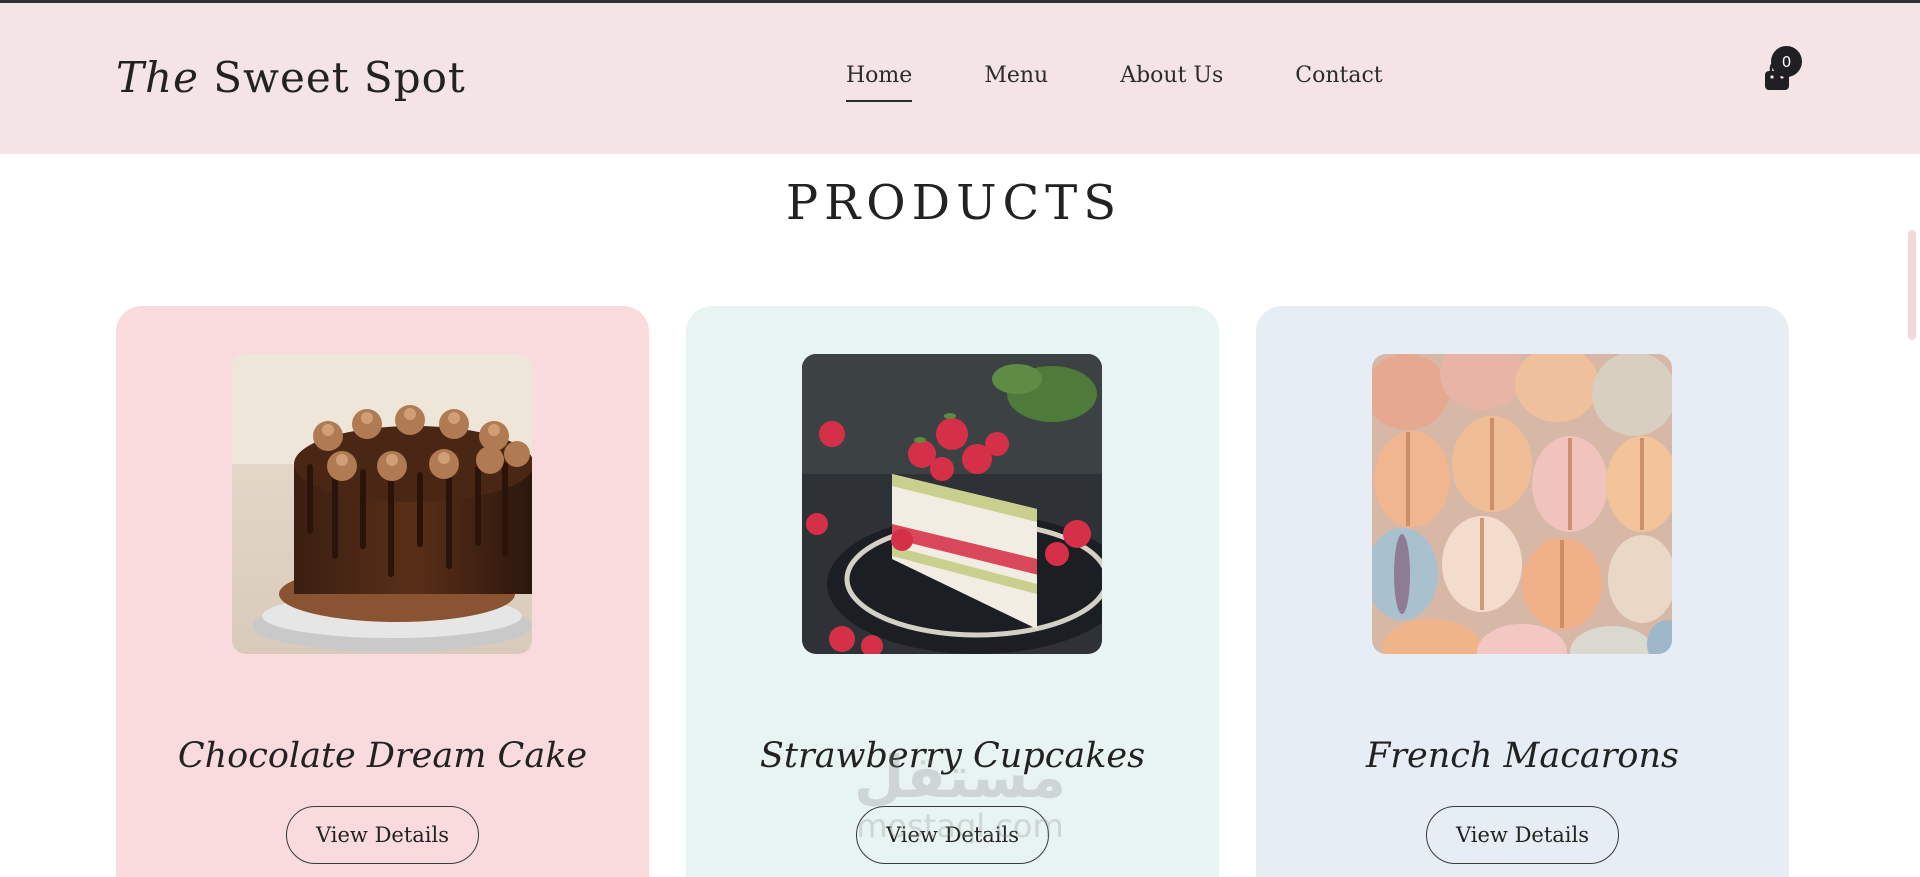  I want to click on nav-contact: Contact, so click(1338, 82).